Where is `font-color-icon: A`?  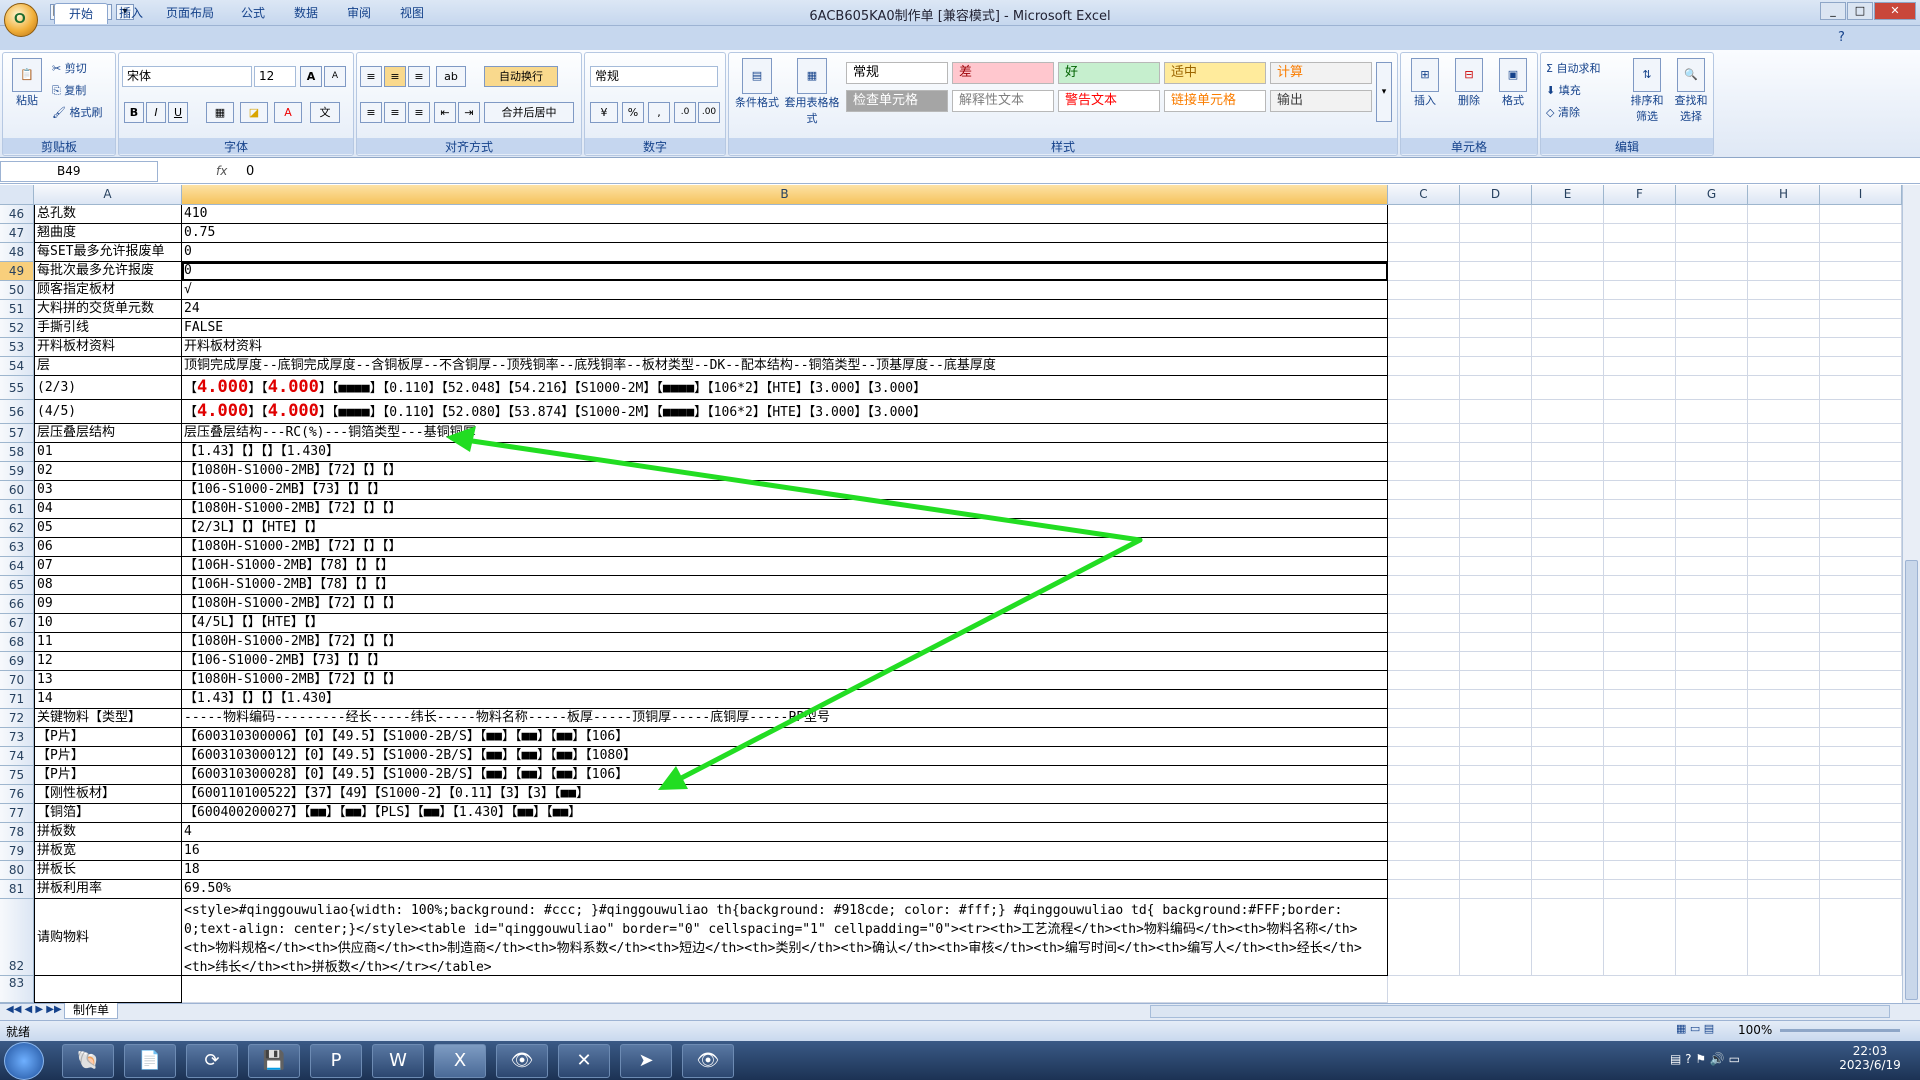 font-color-icon: A is located at coordinates (288, 112).